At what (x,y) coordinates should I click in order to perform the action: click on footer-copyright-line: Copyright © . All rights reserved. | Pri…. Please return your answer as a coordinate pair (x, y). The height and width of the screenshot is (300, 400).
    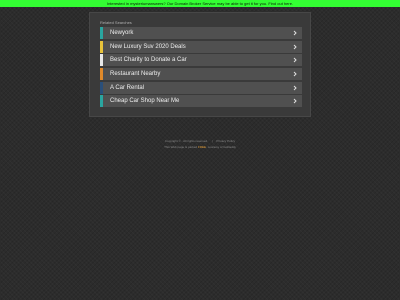
    Looking at the image, I should click on (200, 141).